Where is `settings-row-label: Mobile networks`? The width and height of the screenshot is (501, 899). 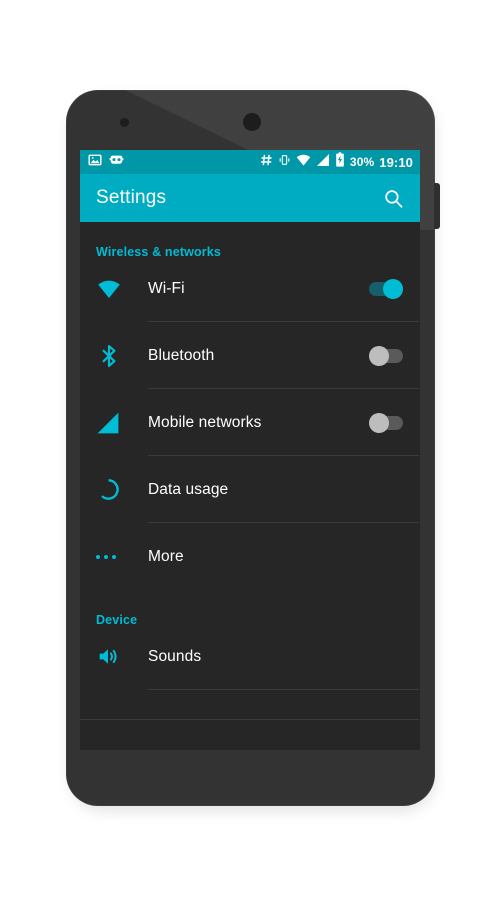
settings-row-label: Mobile networks is located at coordinates (205, 422).